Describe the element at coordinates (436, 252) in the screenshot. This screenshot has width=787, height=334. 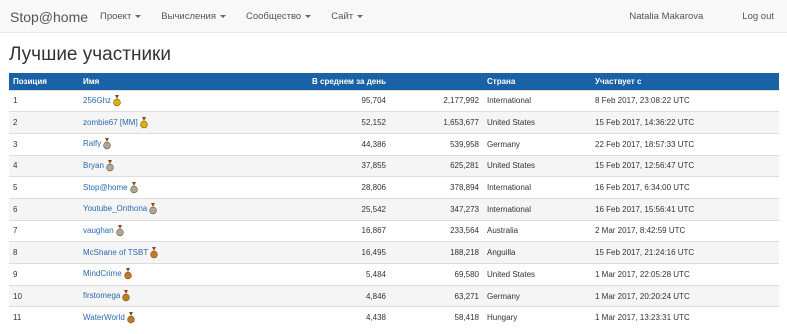
I see `cell-total: 188,218` at that location.